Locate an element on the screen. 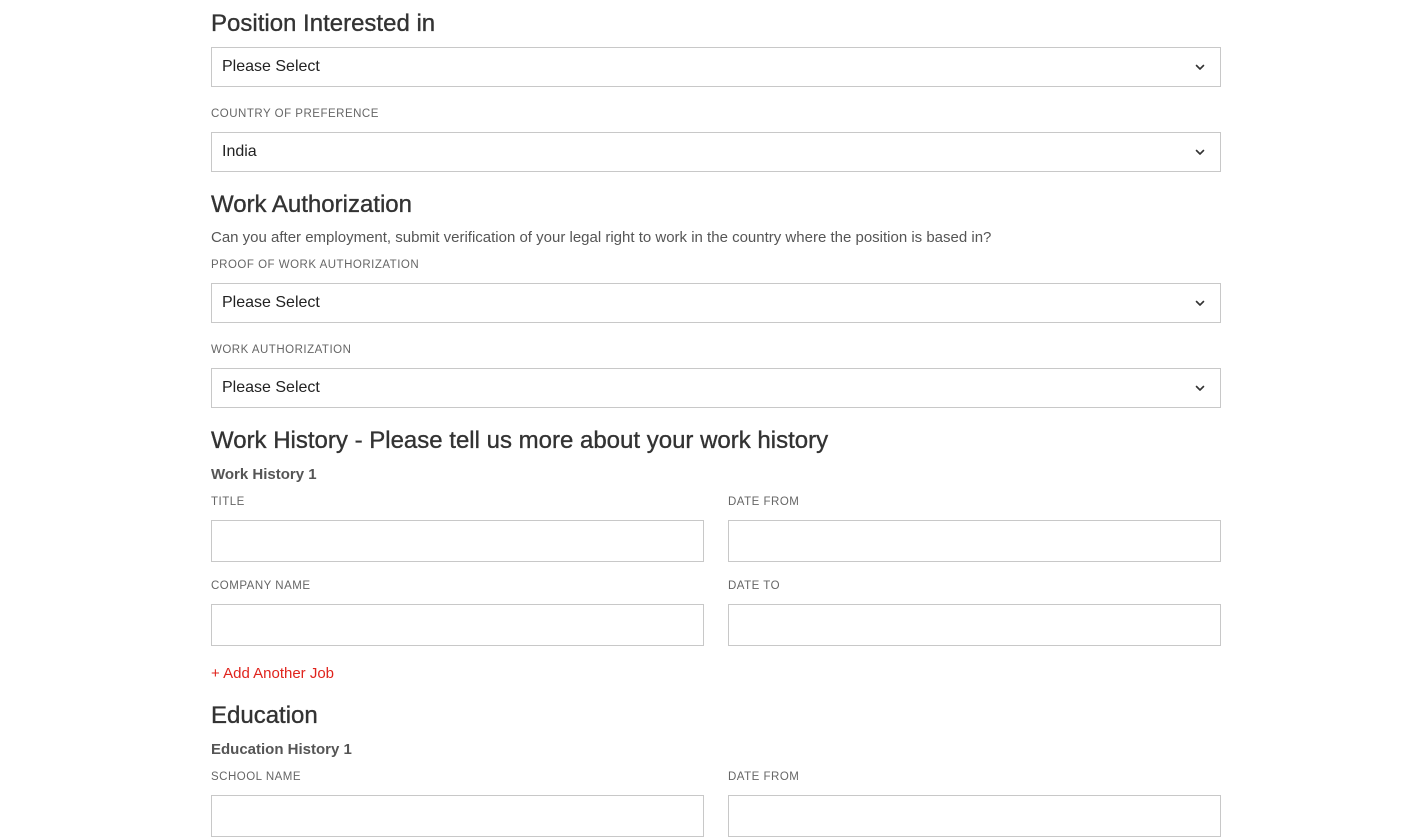 This screenshot has height=837, width=1420. country-select-value: India is located at coordinates (239, 151).